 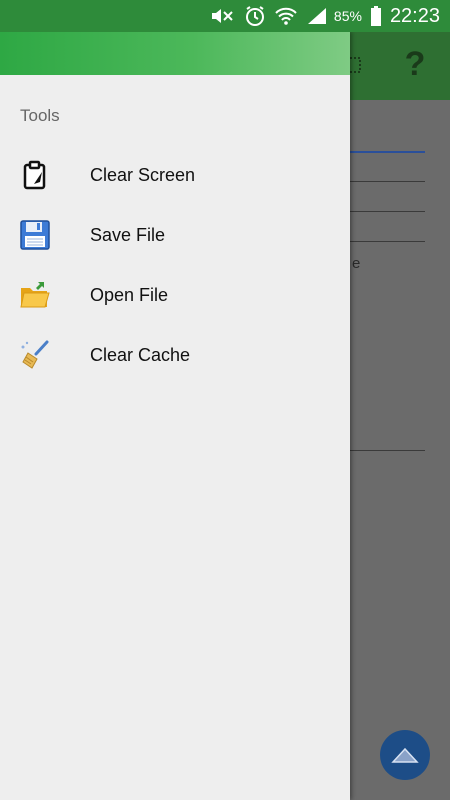 I want to click on broom-icon, so click(x=35, y=355).